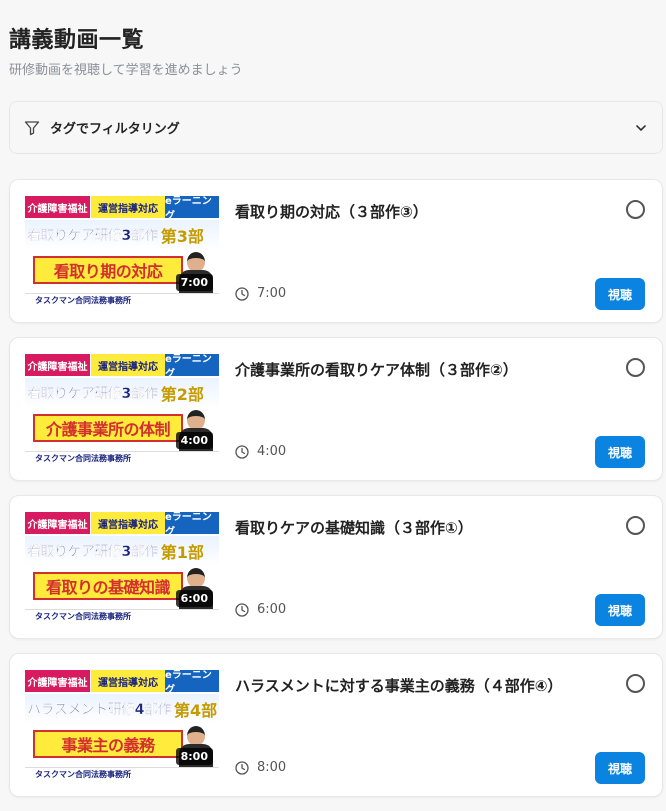 The image size is (666, 811). I want to click on duration-badge: 4:00, so click(194, 440).